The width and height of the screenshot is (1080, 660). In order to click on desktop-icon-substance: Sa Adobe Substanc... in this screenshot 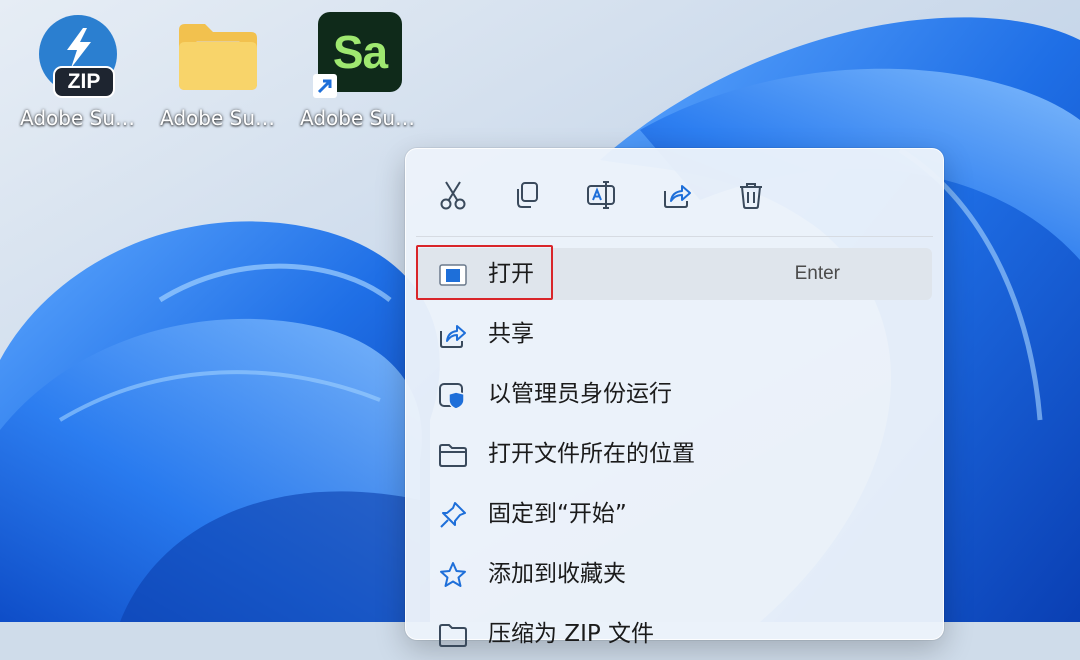, I will do `click(358, 70)`.